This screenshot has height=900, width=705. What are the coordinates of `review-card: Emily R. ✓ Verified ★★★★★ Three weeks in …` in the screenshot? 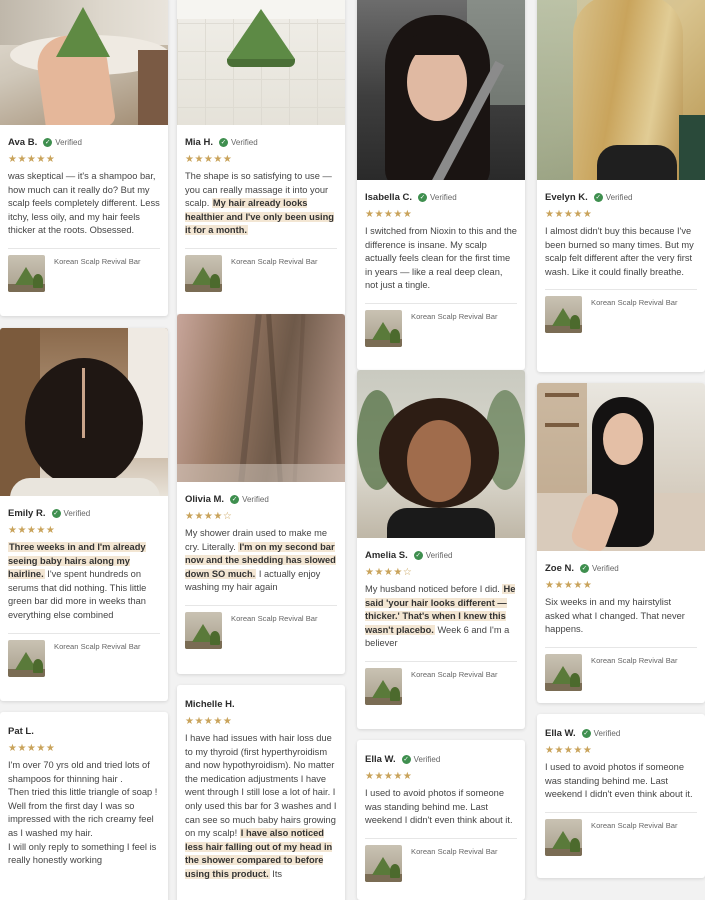 It's located at (84, 514).